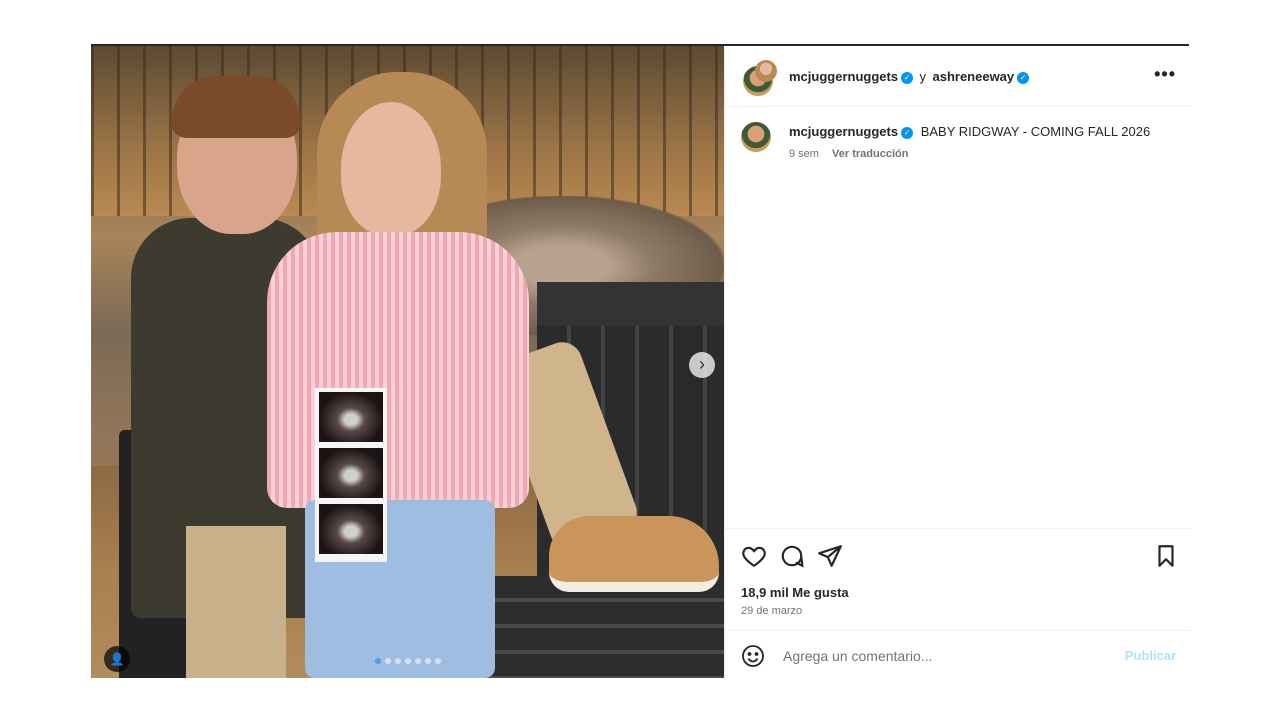 This screenshot has height=720, width=1280. Describe the element at coordinates (923, 76) in the screenshot. I see `conjunction-text: y` at that location.